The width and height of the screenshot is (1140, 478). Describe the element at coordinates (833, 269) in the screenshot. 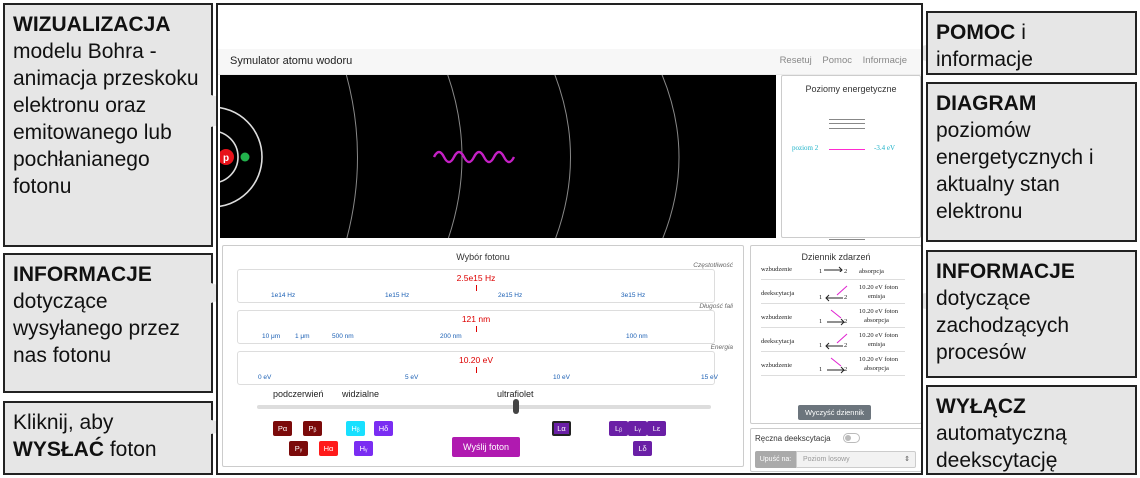

I see `arrow-icon` at that location.